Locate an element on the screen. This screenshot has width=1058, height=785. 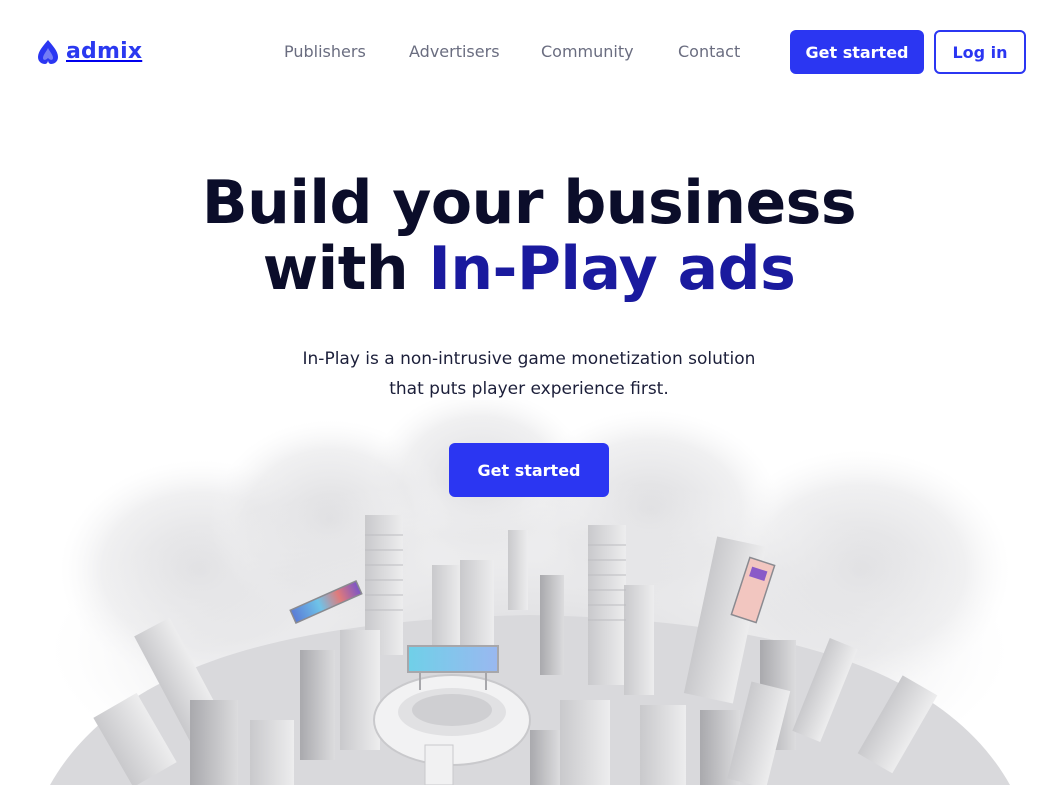
admix-logo-icon is located at coordinates (48, 52).